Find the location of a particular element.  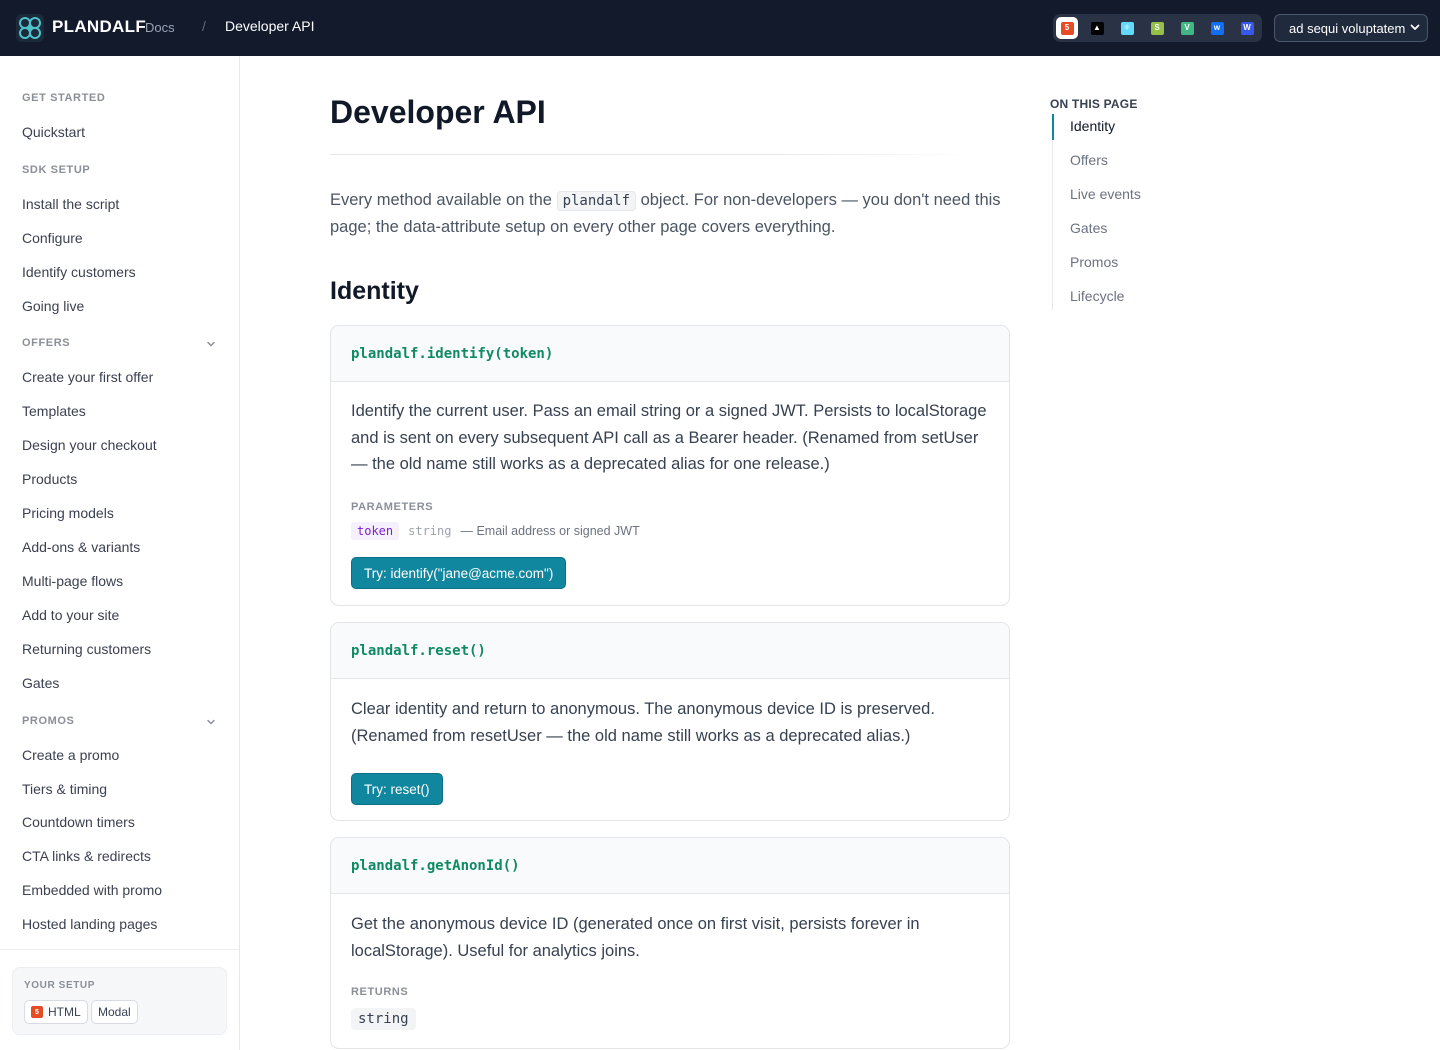

react-icon: ⚛ is located at coordinates (1127, 28).